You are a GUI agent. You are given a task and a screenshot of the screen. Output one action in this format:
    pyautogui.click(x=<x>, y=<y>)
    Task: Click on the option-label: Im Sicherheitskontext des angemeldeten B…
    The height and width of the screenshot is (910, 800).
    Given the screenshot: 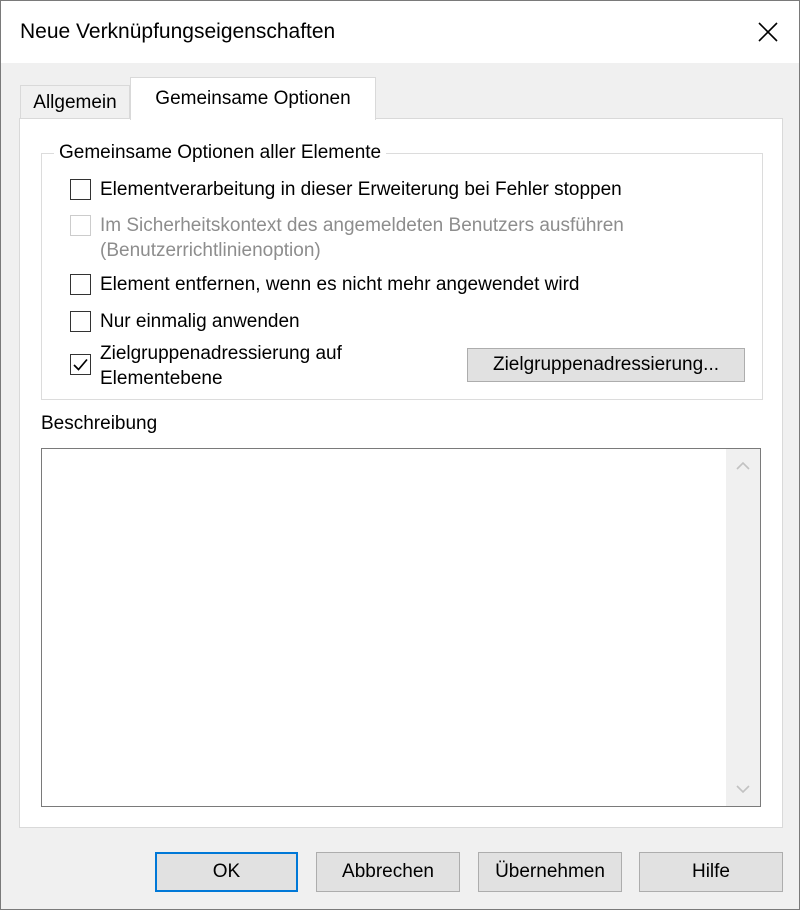 What is the action you would take?
    pyautogui.click(x=362, y=238)
    